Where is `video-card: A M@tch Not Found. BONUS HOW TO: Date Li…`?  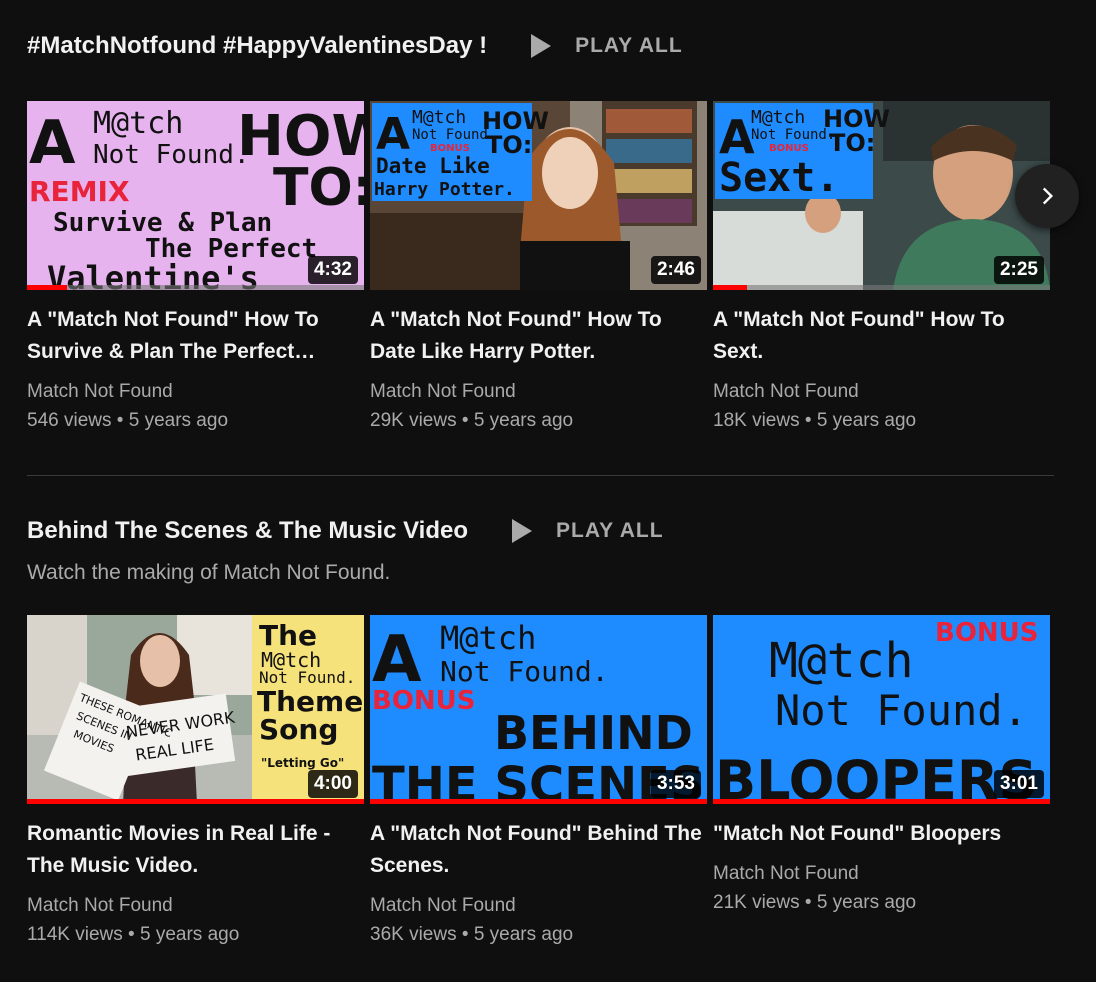 video-card: A M@tch Not Found. BONUS HOW TO: Date Li… is located at coordinates (538, 268).